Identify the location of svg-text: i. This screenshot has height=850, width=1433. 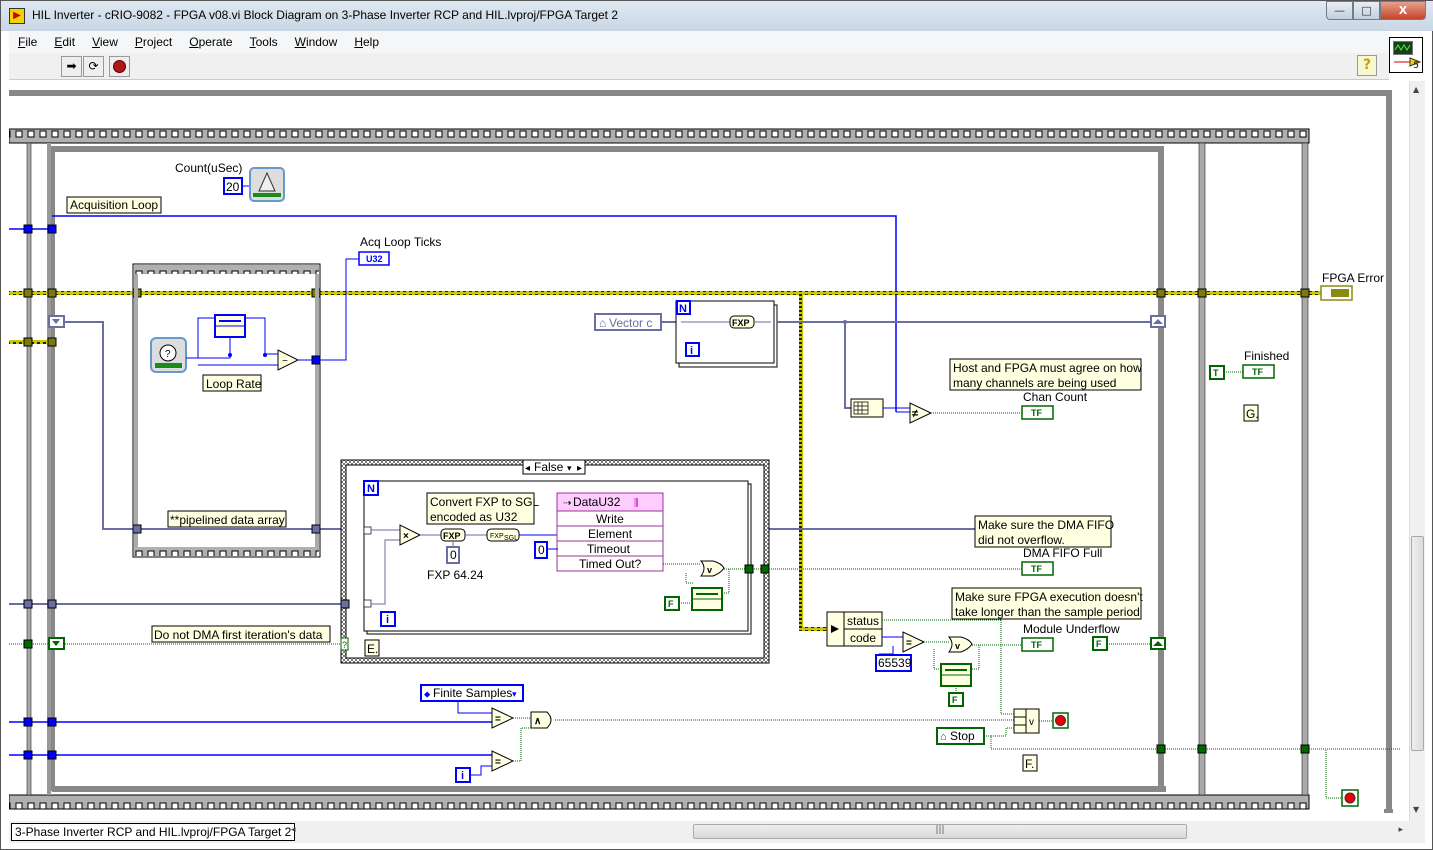
(387, 620).